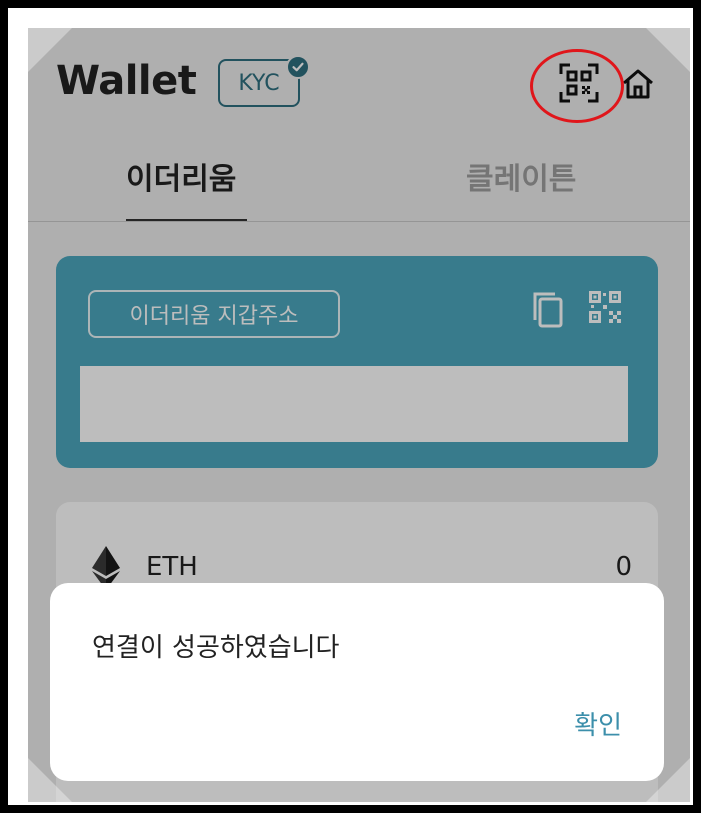 Image resolution: width=701 pixels, height=813 pixels. What do you see at coordinates (668, 50) in the screenshot?
I see `corner-decoration-top-right` at bounding box center [668, 50].